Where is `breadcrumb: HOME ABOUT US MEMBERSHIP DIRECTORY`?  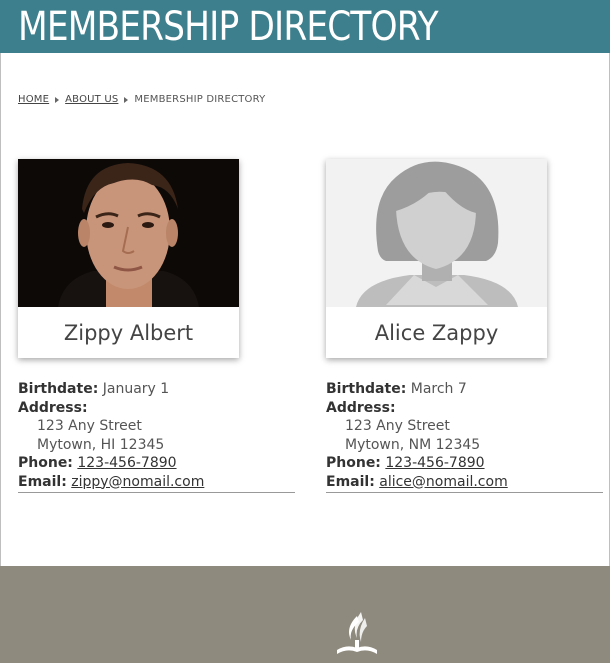
breadcrumb: HOME ABOUT US MEMBERSHIP DIRECTORY is located at coordinates (141, 99).